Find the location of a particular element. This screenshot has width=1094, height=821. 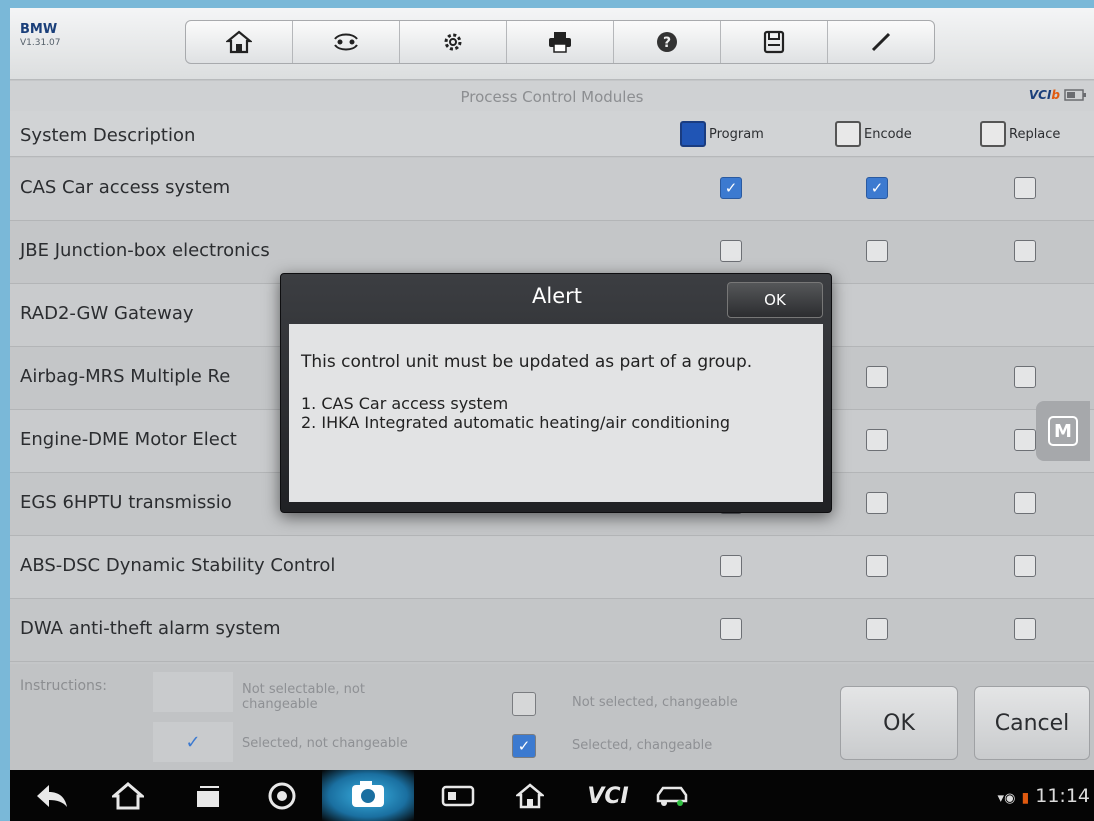

edit-pen-icon is located at coordinates (881, 42).